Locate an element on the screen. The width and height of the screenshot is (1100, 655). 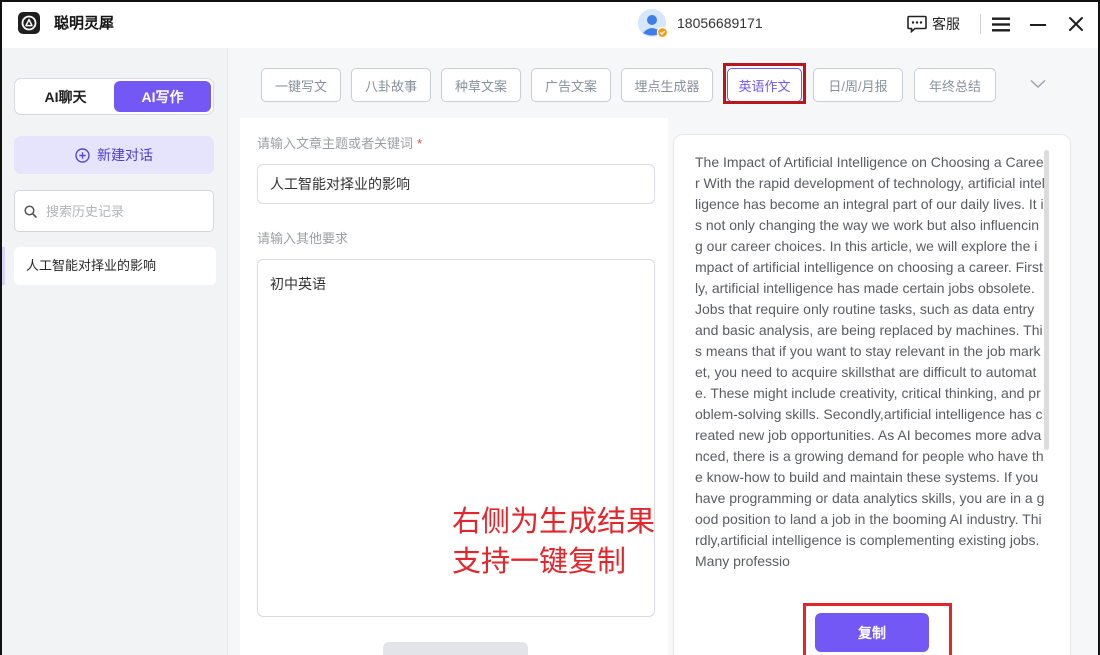
tab-year-end-summary: 年终总结 is located at coordinates (955, 85).